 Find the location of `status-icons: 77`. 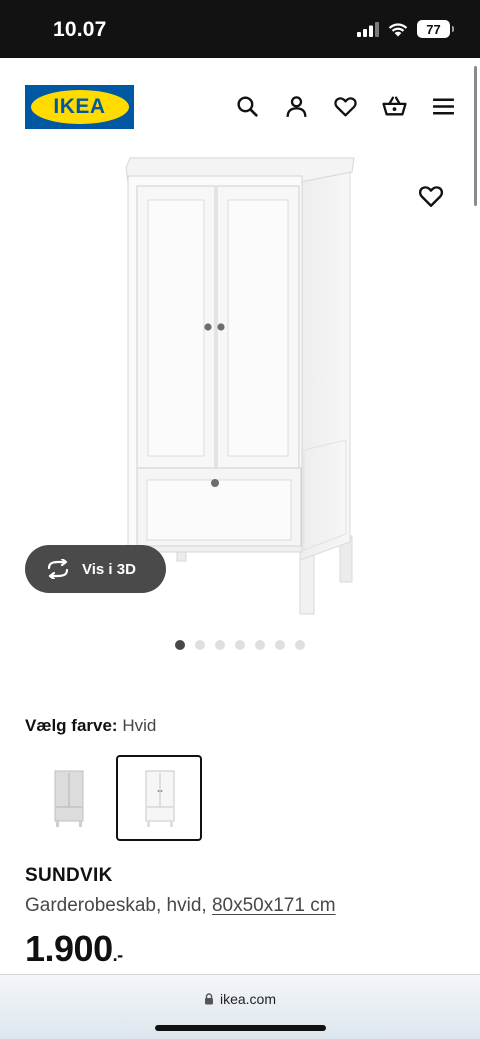

status-icons: 77 is located at coordinates (405, 29).